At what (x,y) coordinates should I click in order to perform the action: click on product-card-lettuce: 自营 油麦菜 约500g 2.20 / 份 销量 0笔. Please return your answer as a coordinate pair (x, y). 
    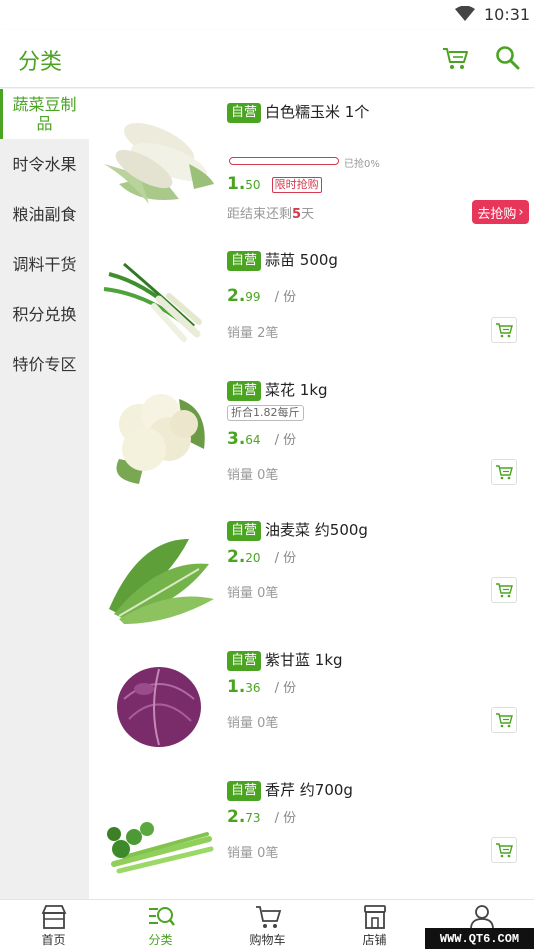
    Looking at the image, I should click on (311, 566).